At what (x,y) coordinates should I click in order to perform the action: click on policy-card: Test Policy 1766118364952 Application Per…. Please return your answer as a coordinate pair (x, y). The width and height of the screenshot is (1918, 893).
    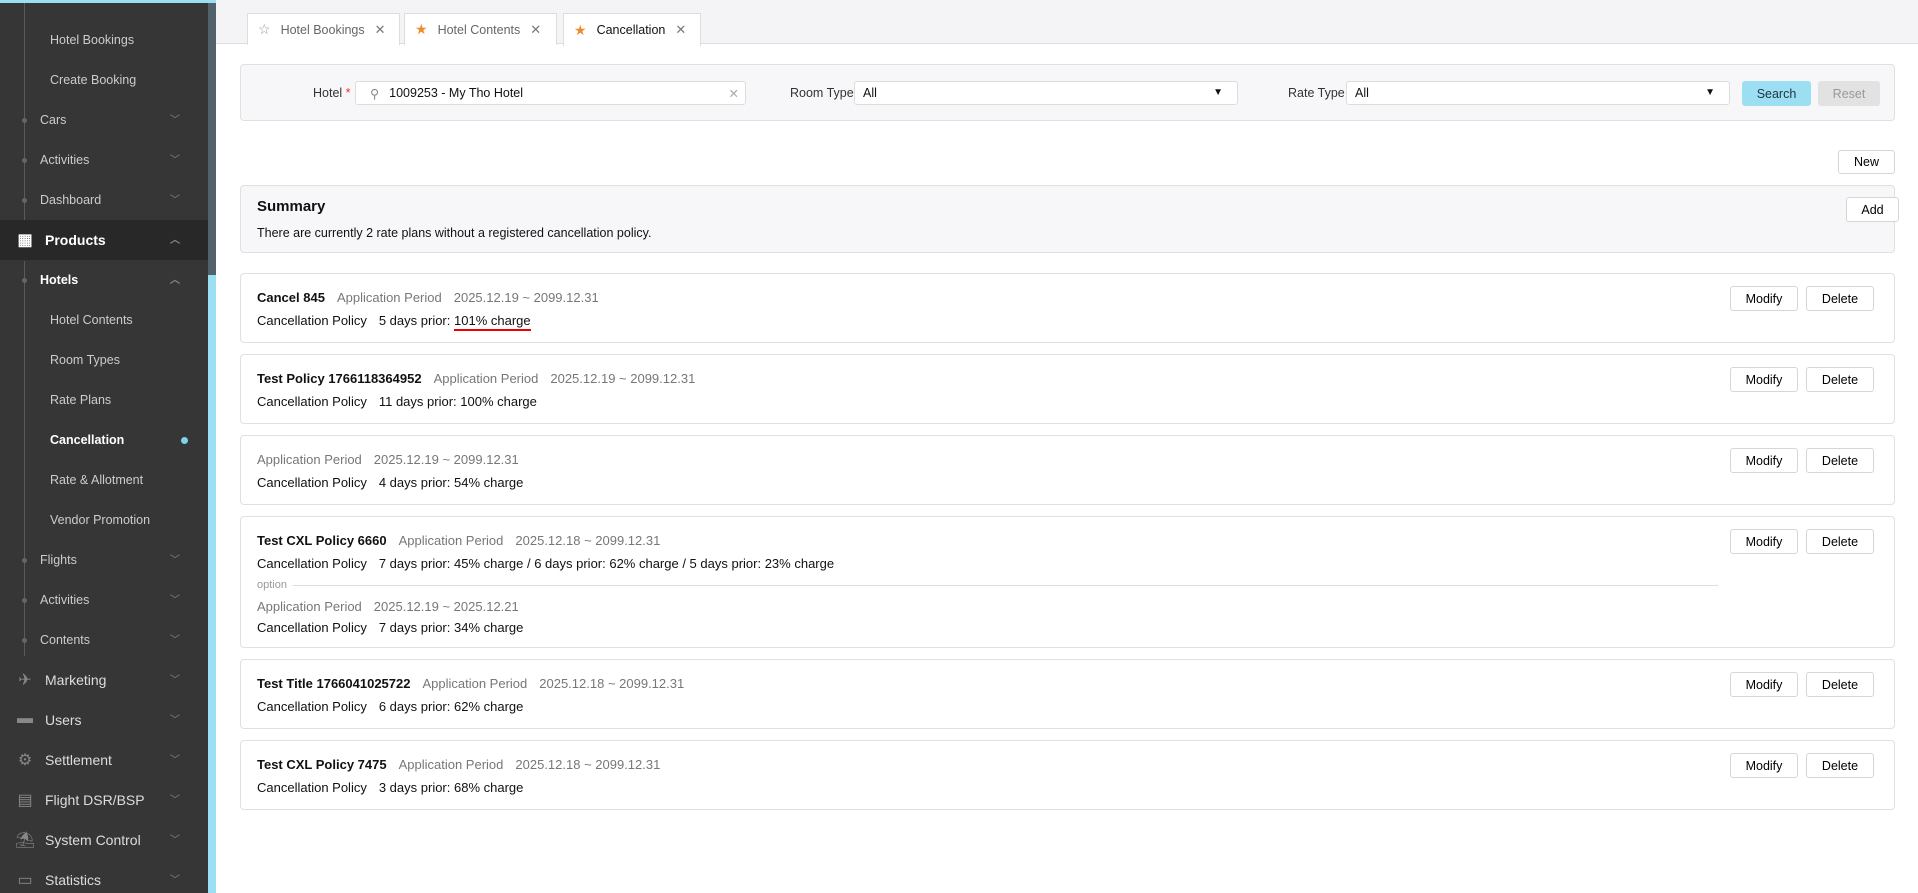
    Looking at the image, I should click on (1067, 389).